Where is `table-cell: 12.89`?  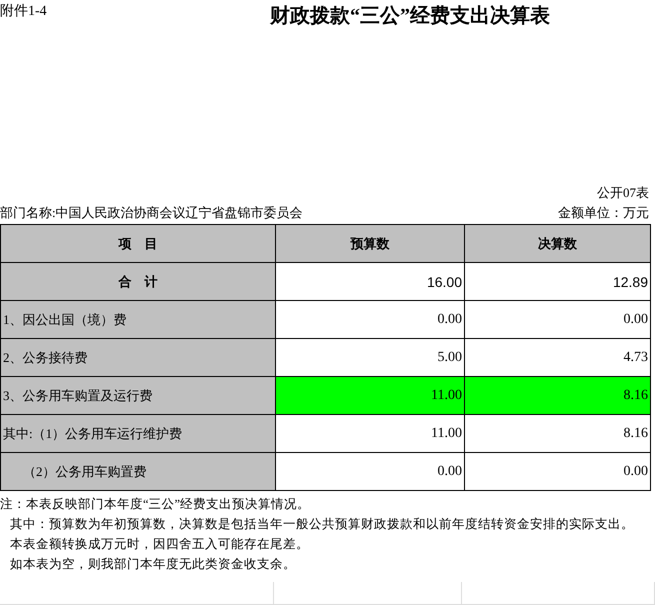 table-cell: 12.89 is located at coordinates (557, 281).